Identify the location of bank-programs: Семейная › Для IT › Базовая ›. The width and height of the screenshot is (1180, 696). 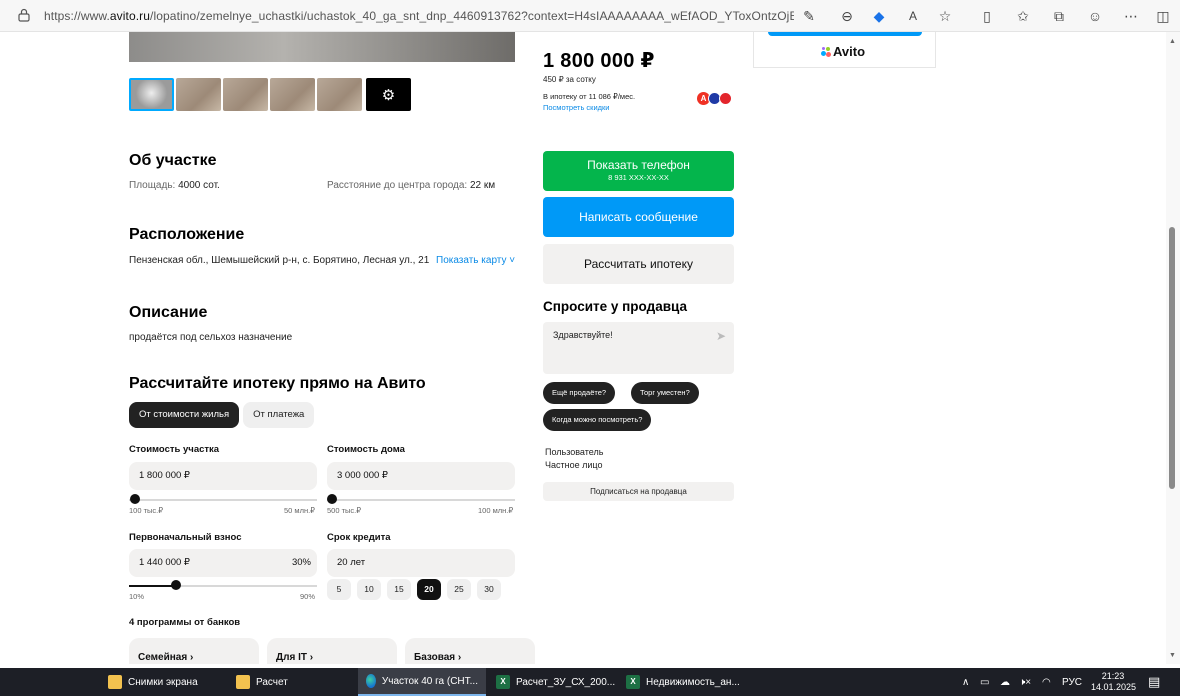
(332, 651).